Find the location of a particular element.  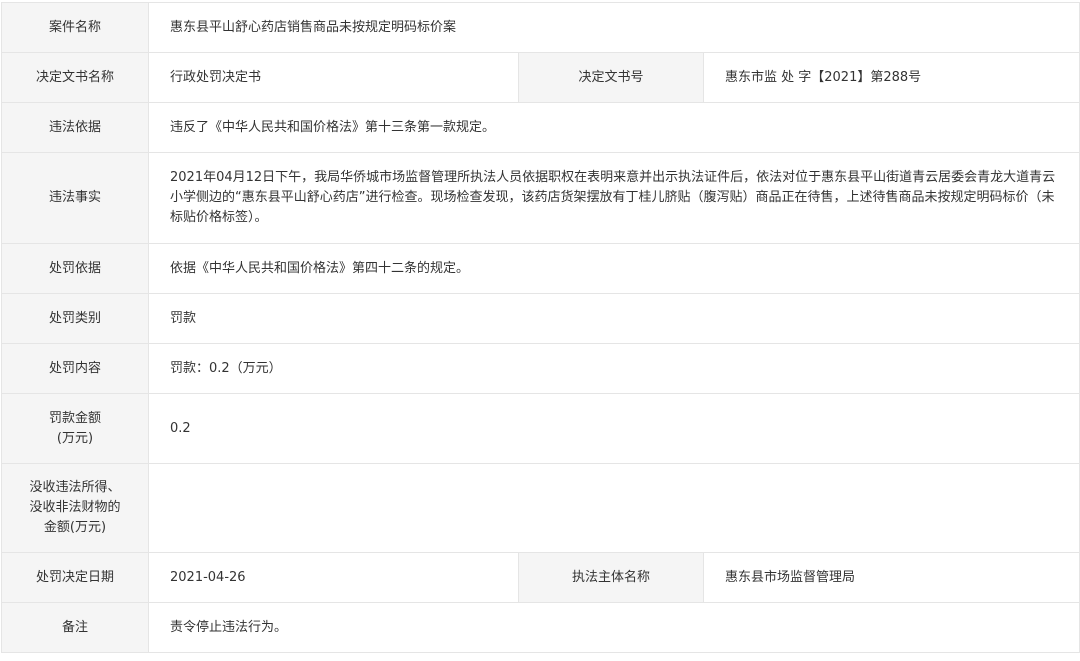

enforcement-body-label: 执法主体名称 is located at coordinates (611, 577).